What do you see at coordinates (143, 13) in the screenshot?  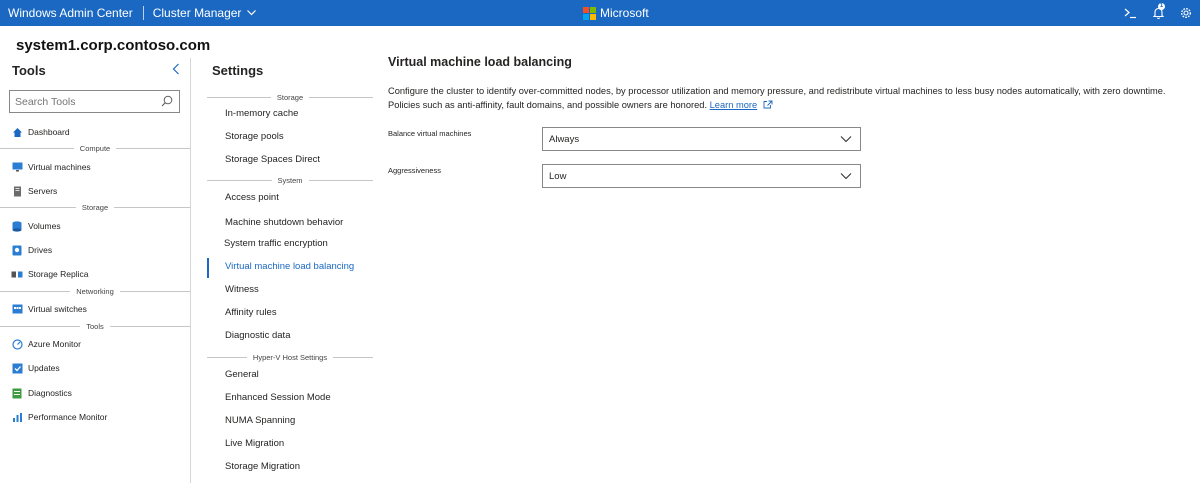 I see `title-divider` at bounding box center [143, 13].